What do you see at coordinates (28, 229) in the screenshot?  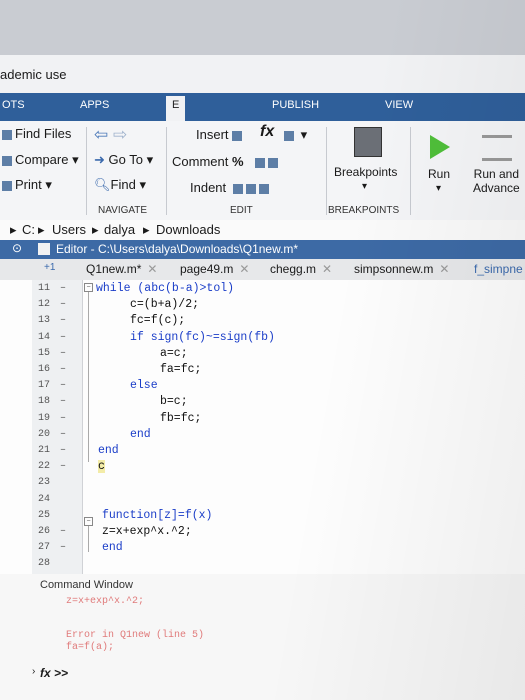 I see `breadcrumb-drive: C:` at bounding box center [28, 229].